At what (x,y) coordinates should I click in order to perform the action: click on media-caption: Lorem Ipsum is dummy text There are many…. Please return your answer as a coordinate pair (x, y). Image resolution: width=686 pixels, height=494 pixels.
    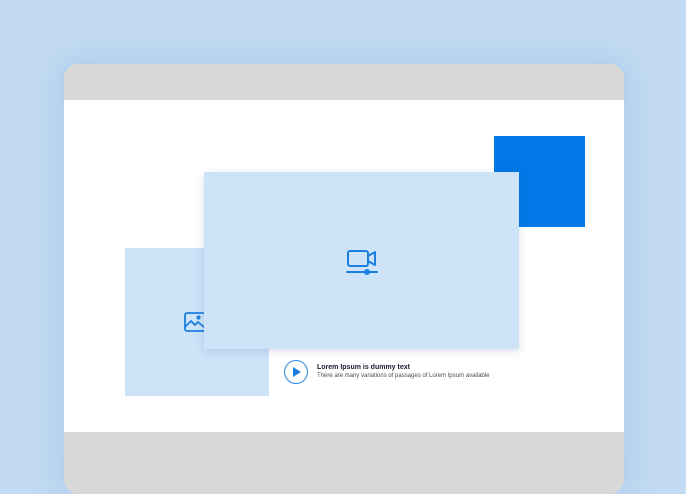
    Looking at the image, I should click on (467, 371).